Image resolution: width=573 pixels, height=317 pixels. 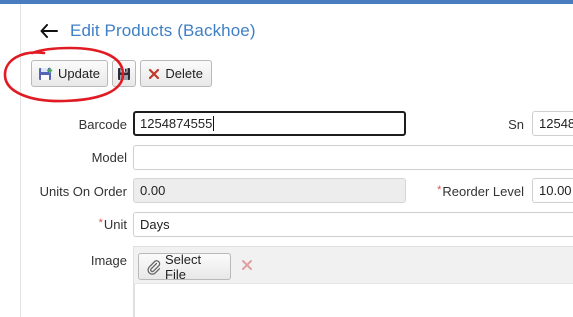 I want to click on arrow-left-icon, so click(x=49, y=31).